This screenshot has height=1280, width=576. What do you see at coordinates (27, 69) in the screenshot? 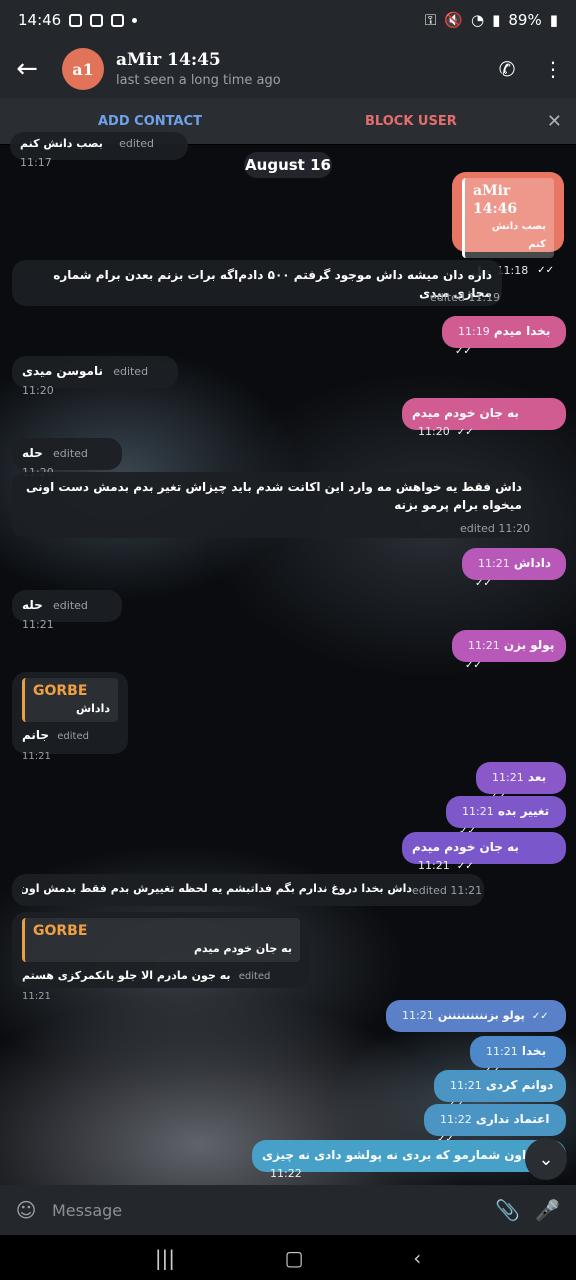
I see `back-arrow-icon: ←` at bounding box center [27, 69].